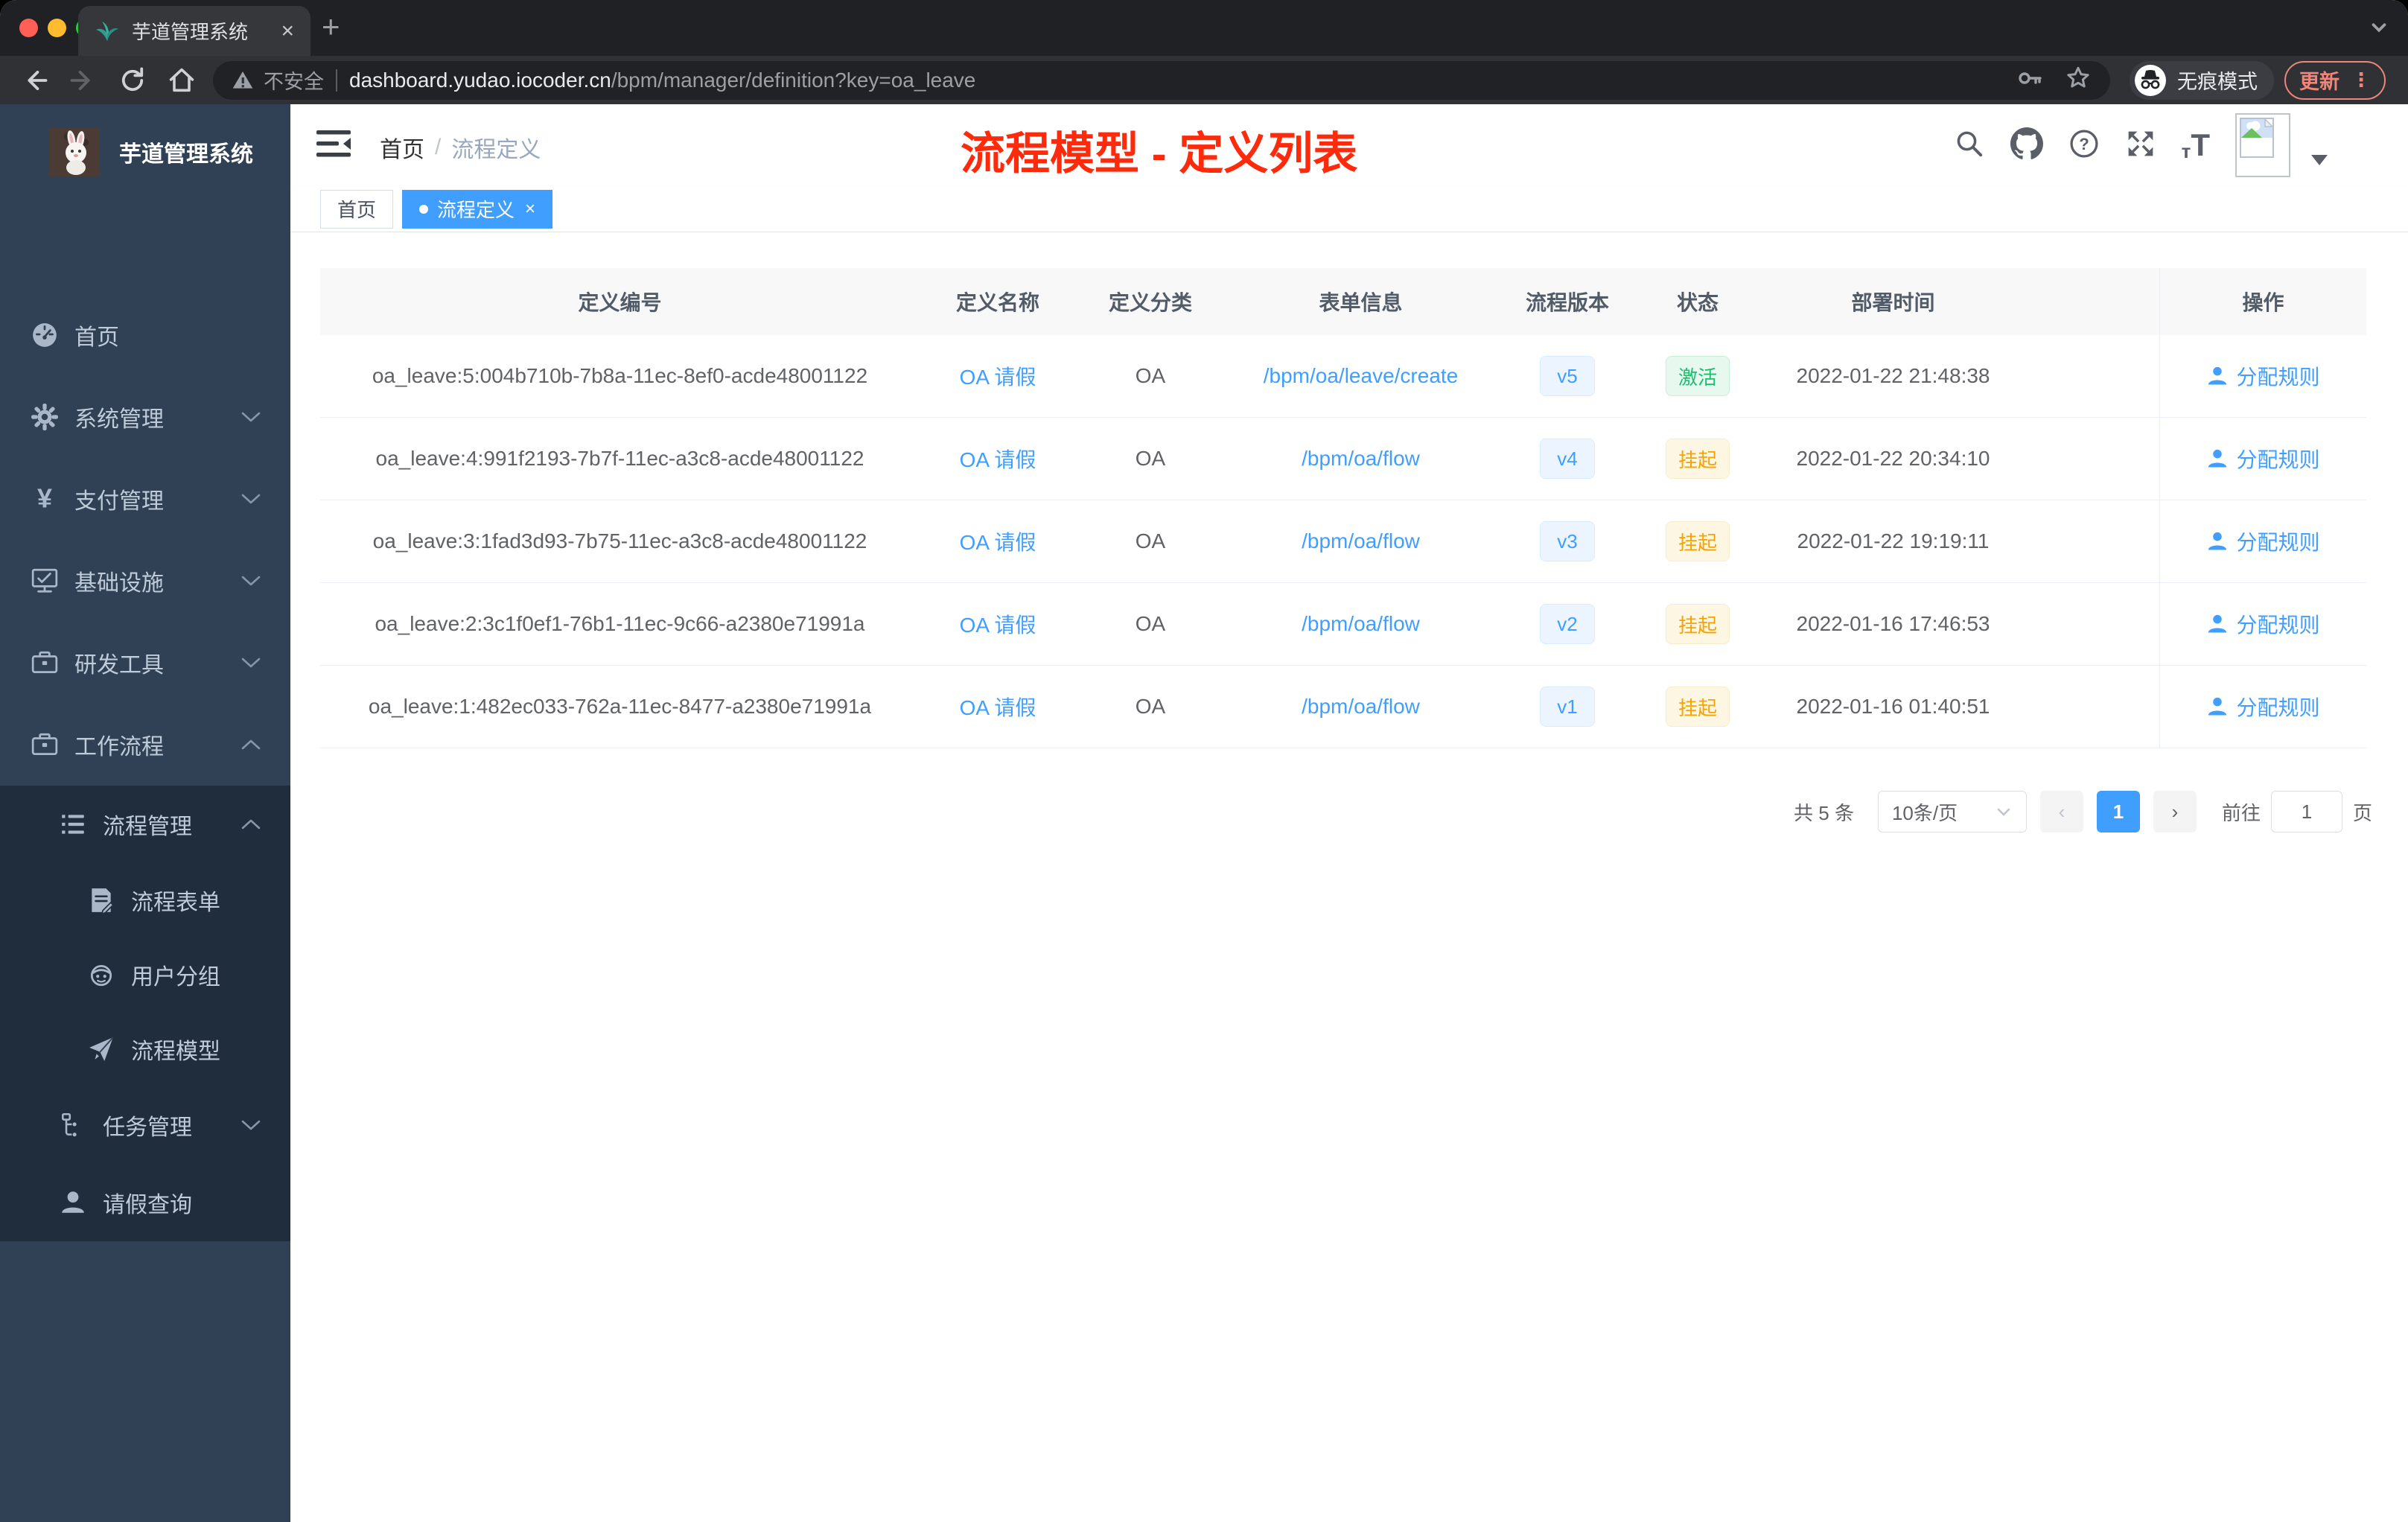 This screenshot has width=2408, height=1522. I want to click on home-button, so click(182, 80).